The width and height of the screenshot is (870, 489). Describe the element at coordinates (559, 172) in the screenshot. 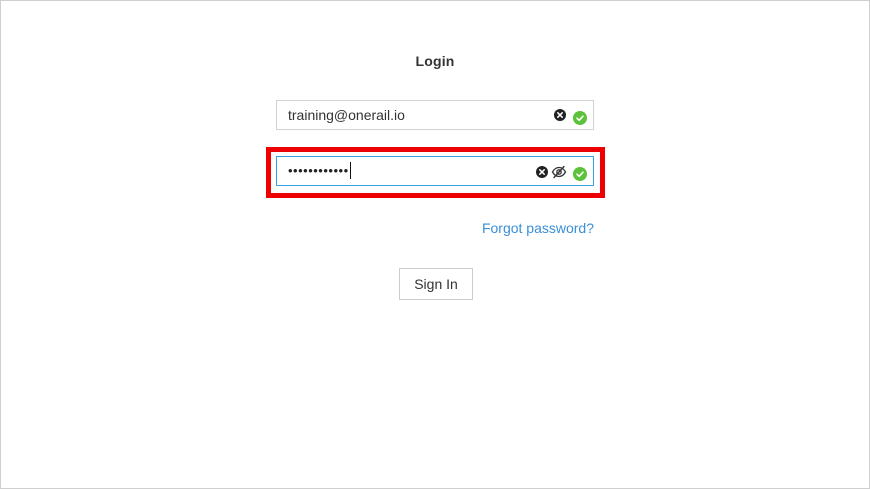

I see `eye-slash-icon` at that location.